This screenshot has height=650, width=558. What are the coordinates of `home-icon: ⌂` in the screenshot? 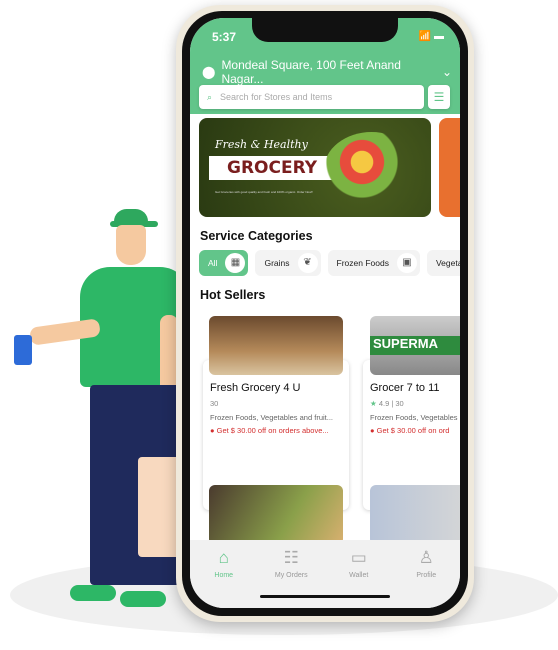 It's located at (223, 557).